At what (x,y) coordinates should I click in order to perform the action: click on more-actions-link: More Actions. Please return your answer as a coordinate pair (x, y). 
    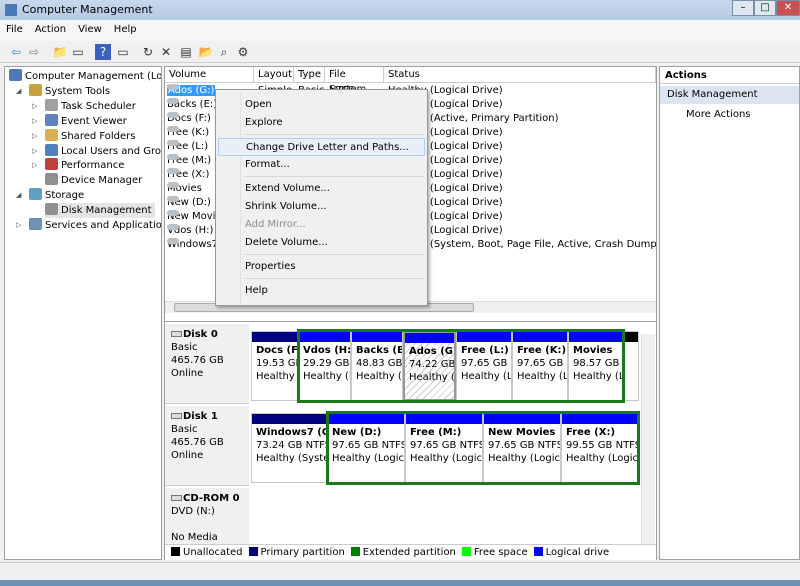
    Looking at the image, I should click on (718, 114).